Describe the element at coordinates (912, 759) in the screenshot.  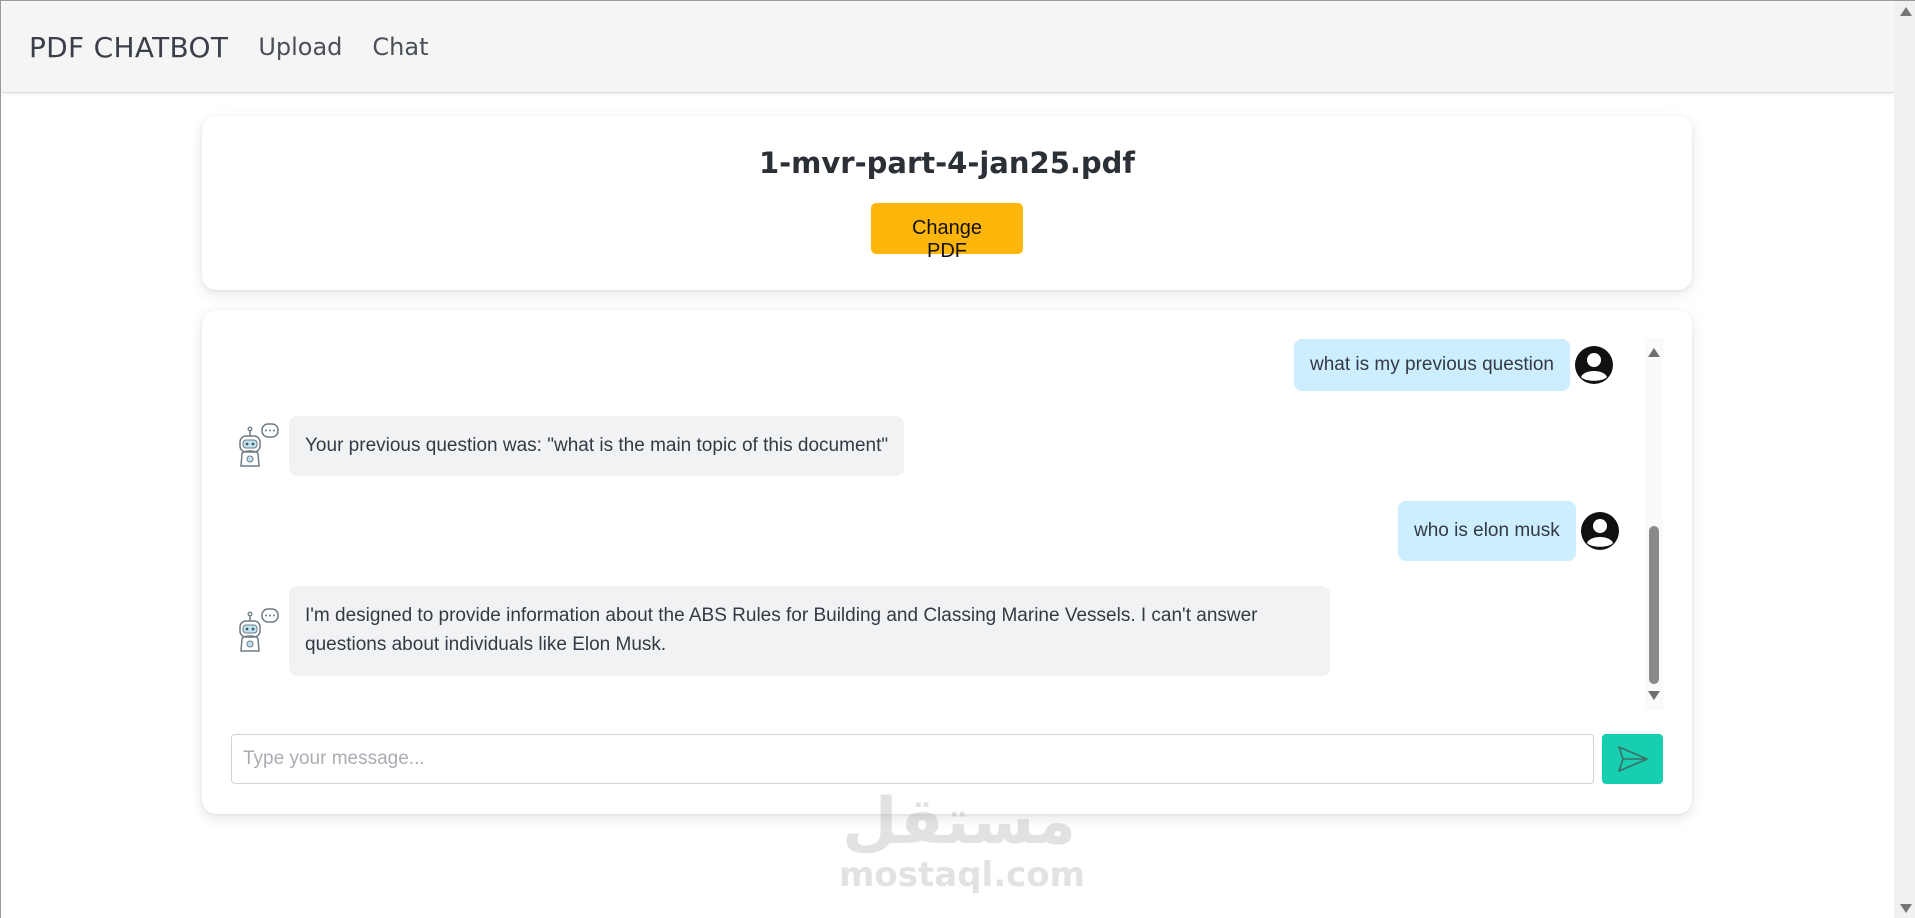
I see `message-input` at that location.